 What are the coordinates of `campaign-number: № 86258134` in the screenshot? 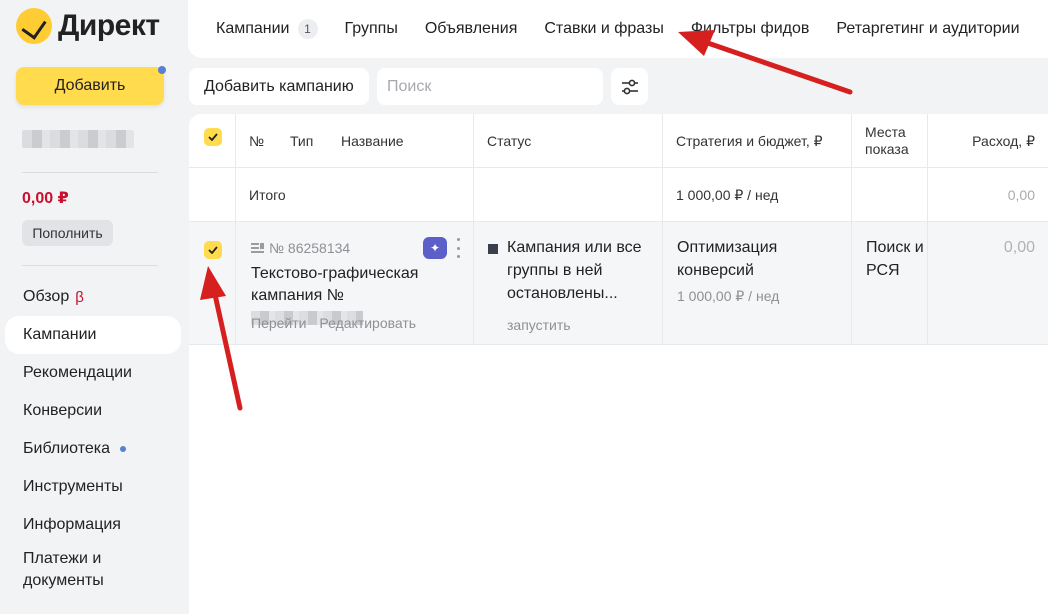 It's located at (300, 248).